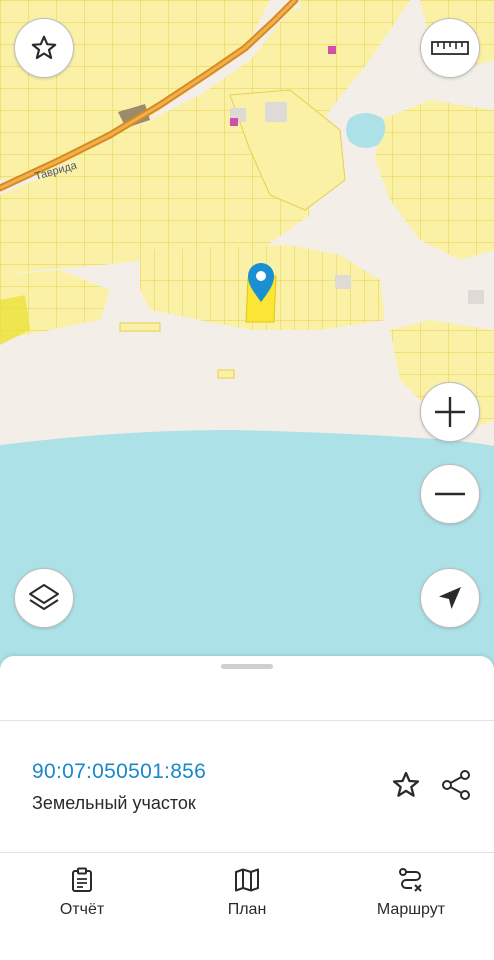 This screenshot has width=494, height=960. Describe the element at coordinates (82, 880) in the screenshot. I see `clipboard-icon` at that location.